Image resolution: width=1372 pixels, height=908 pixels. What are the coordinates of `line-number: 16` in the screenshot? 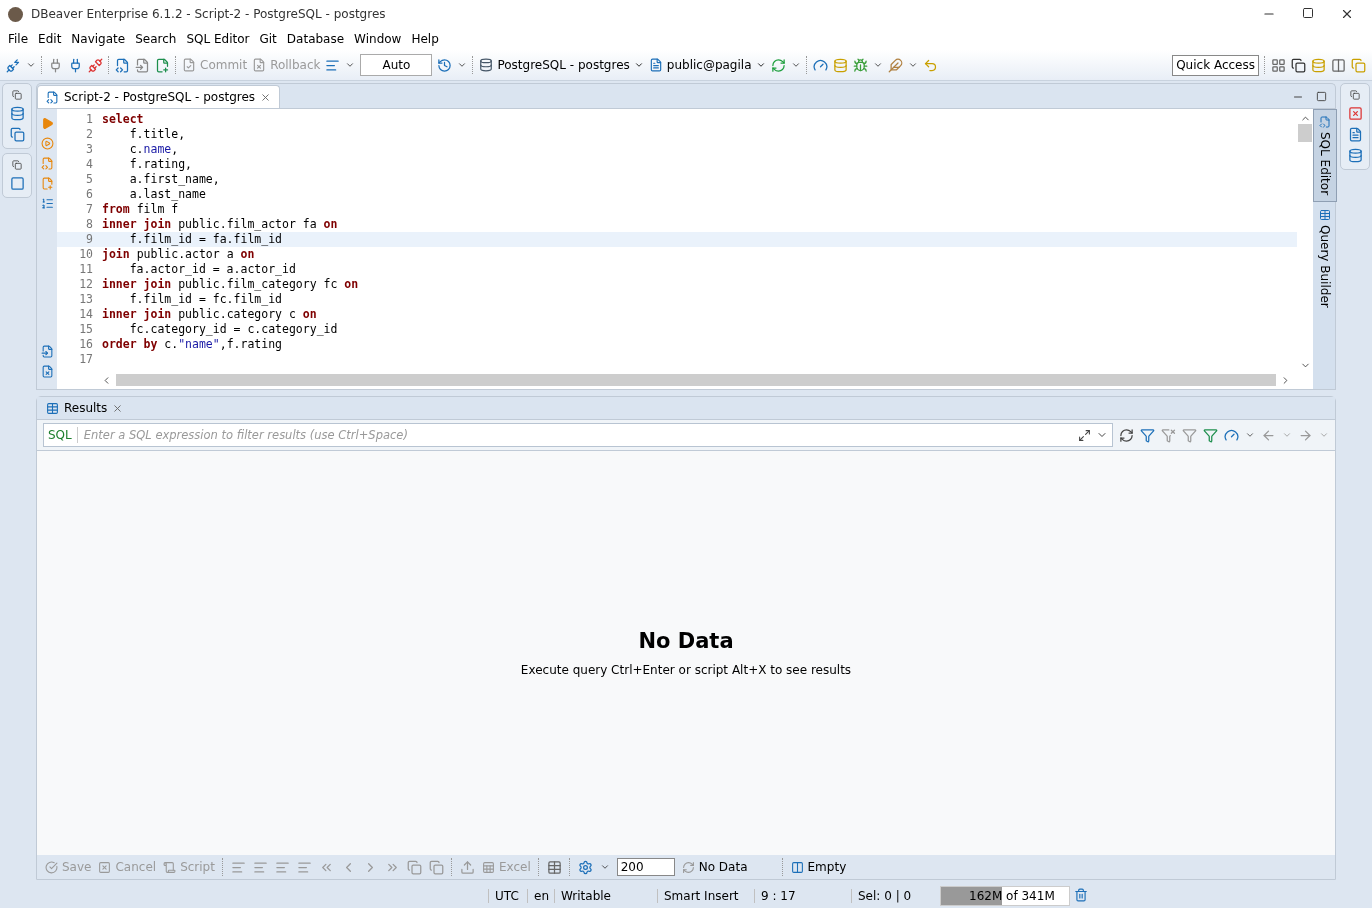 It's located at (86, 344).